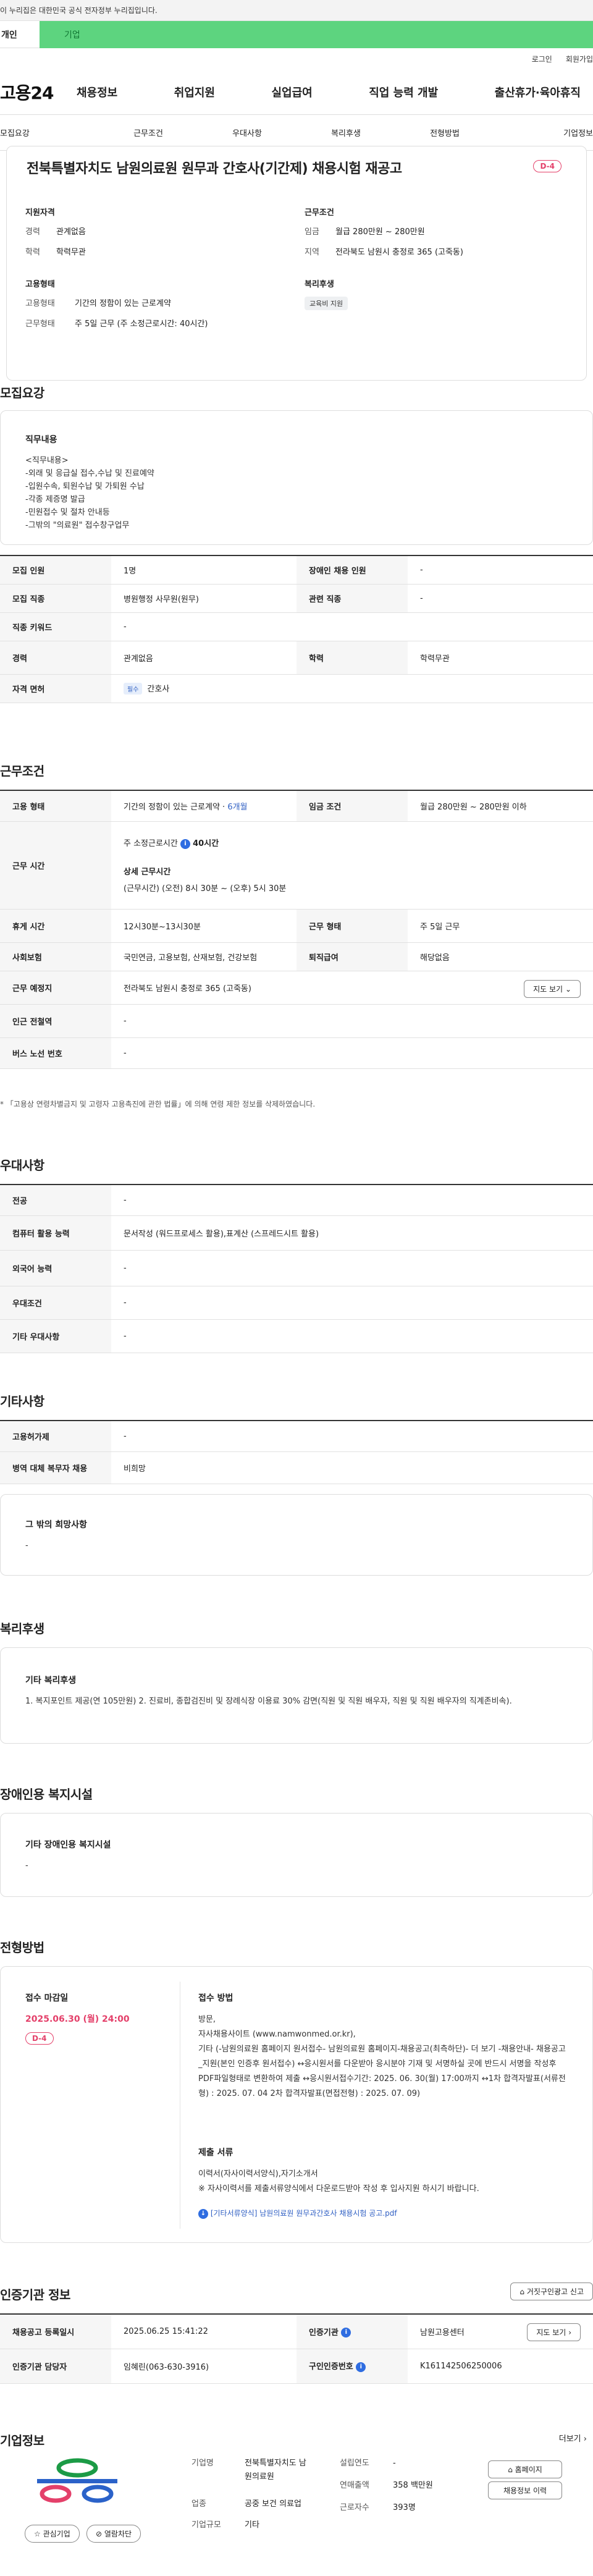 The width and height of the screenshot is (593, 2576). Describe the element at coordinates (579, 59) in the screenshot. I see `signup-link: 회원가입` at that location.